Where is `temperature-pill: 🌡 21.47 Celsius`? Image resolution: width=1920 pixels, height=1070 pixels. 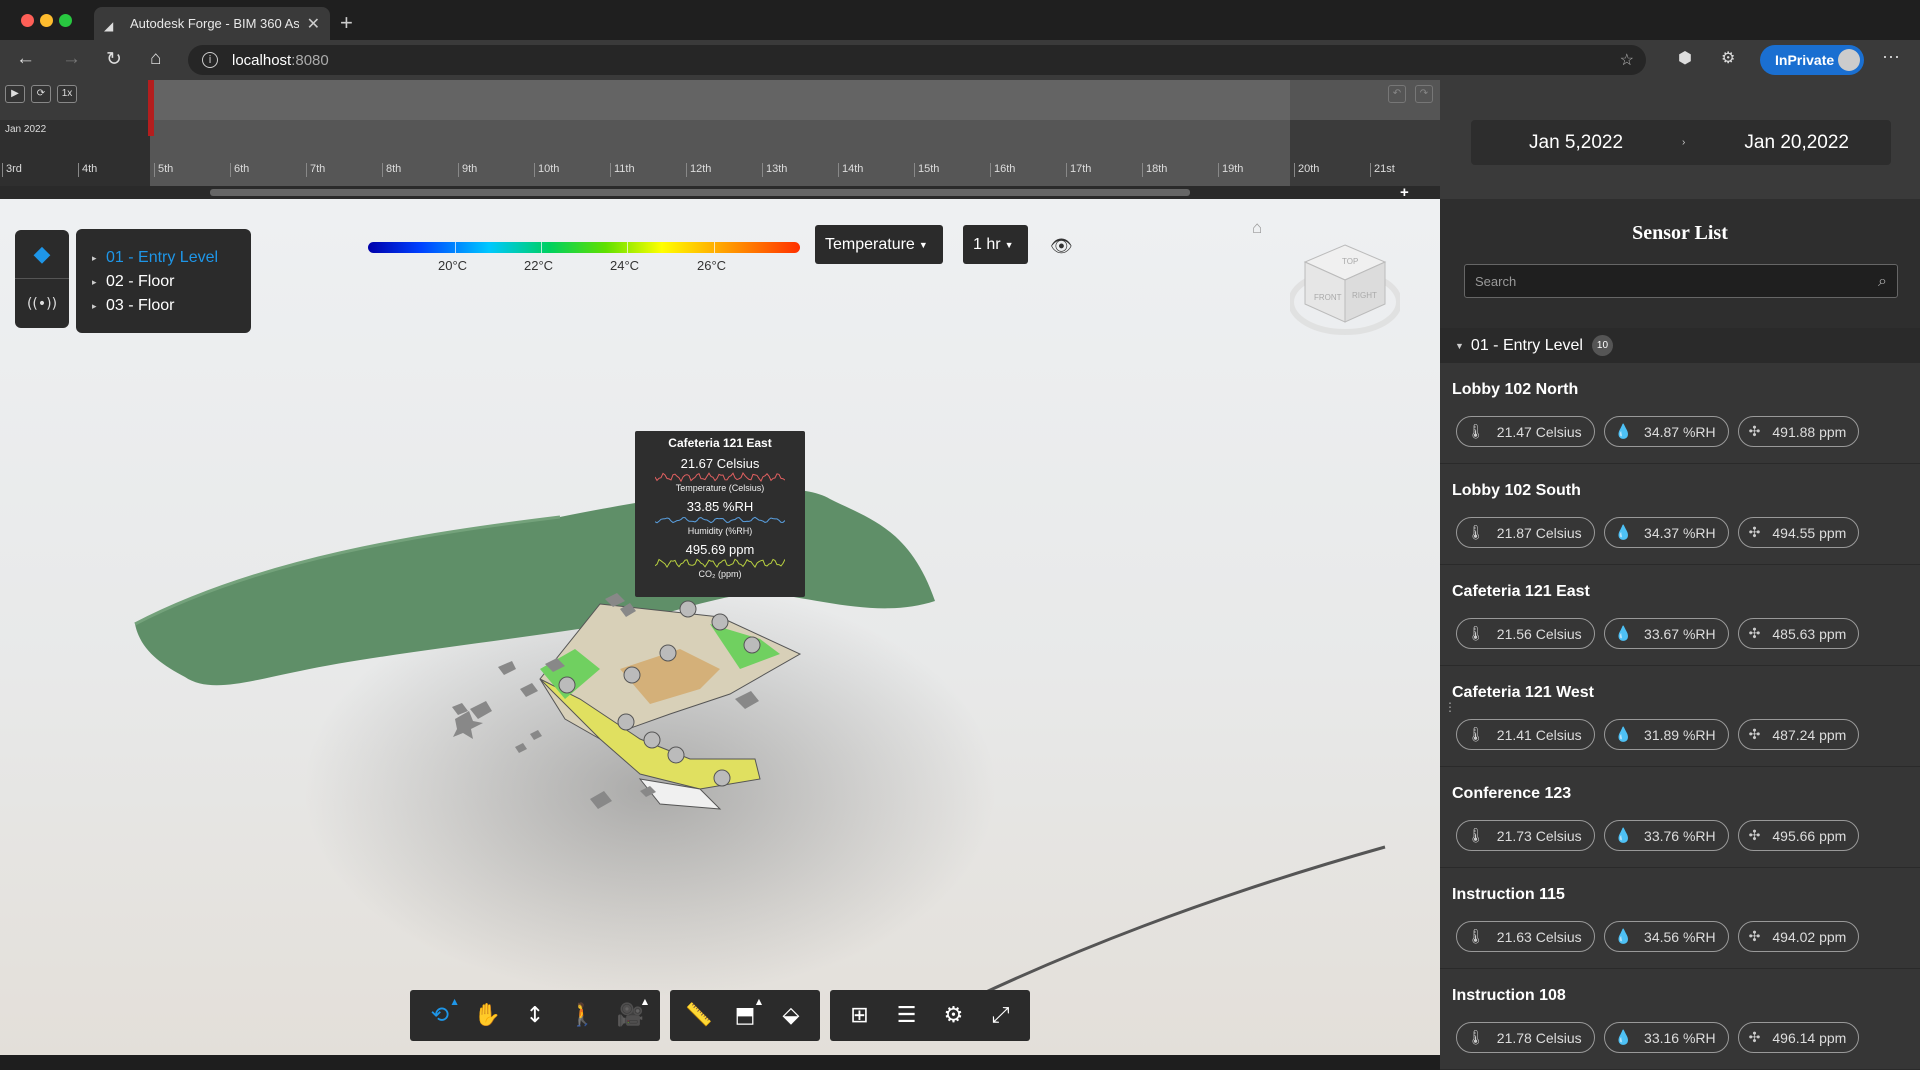
temperature-pill: 🌡 21.47 Celsius is located at coordinates (1525, 431).